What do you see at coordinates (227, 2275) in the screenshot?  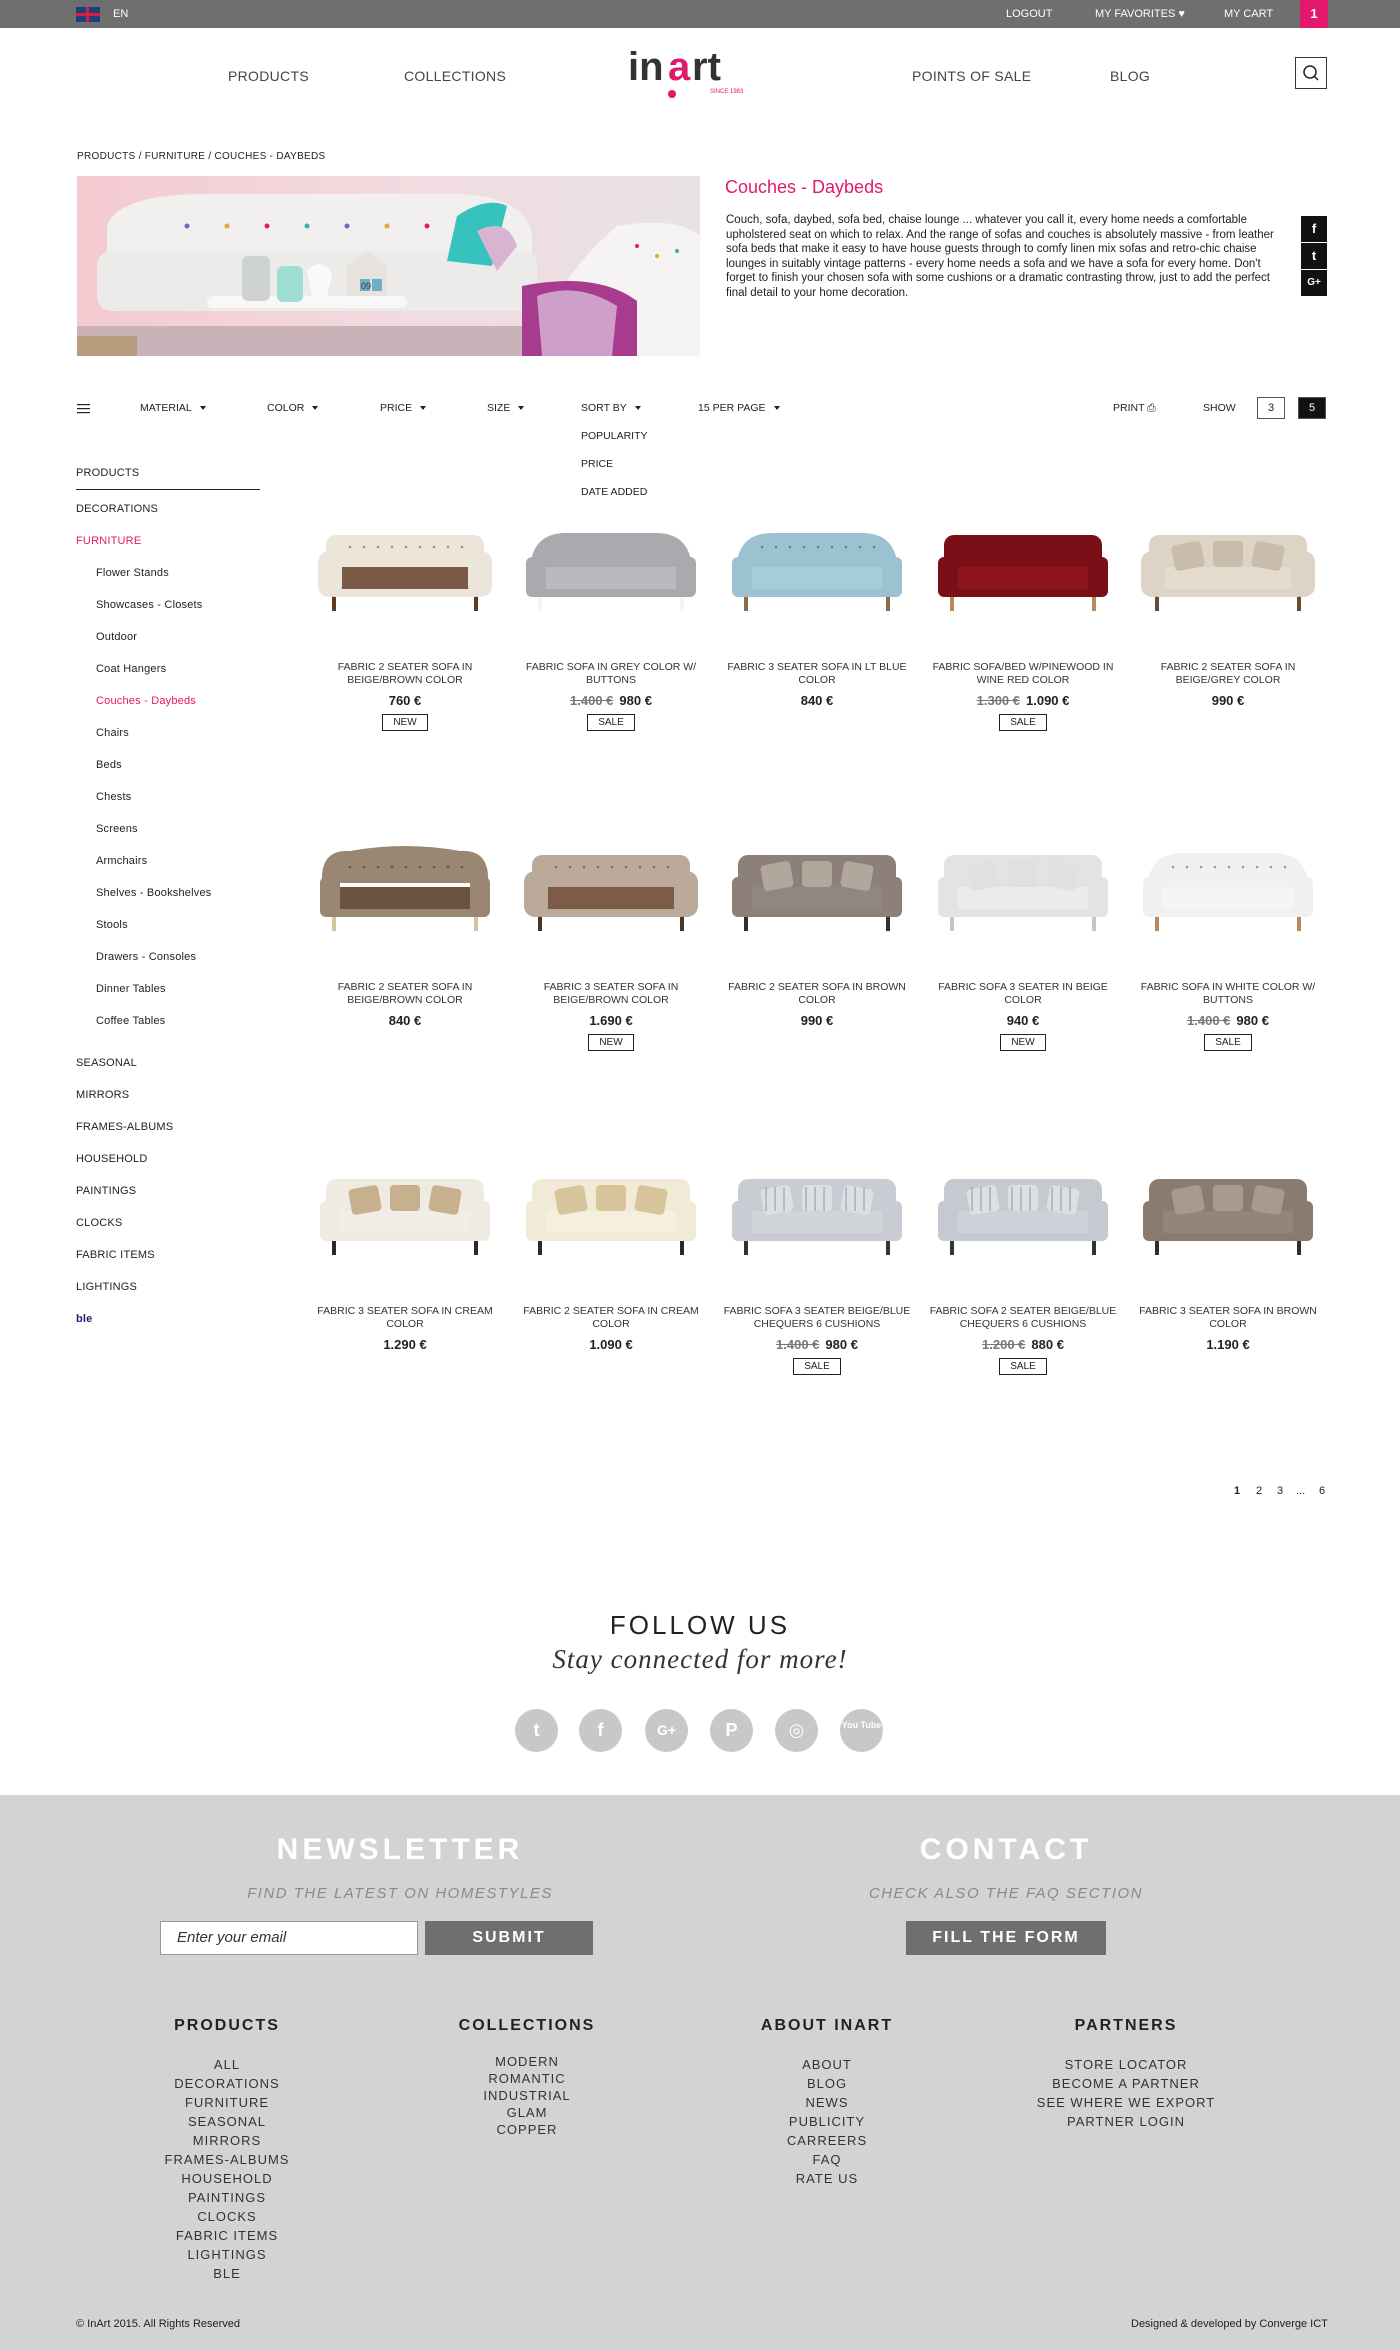 I see `footer-link: BLE` at bounding box center [227, 2275].